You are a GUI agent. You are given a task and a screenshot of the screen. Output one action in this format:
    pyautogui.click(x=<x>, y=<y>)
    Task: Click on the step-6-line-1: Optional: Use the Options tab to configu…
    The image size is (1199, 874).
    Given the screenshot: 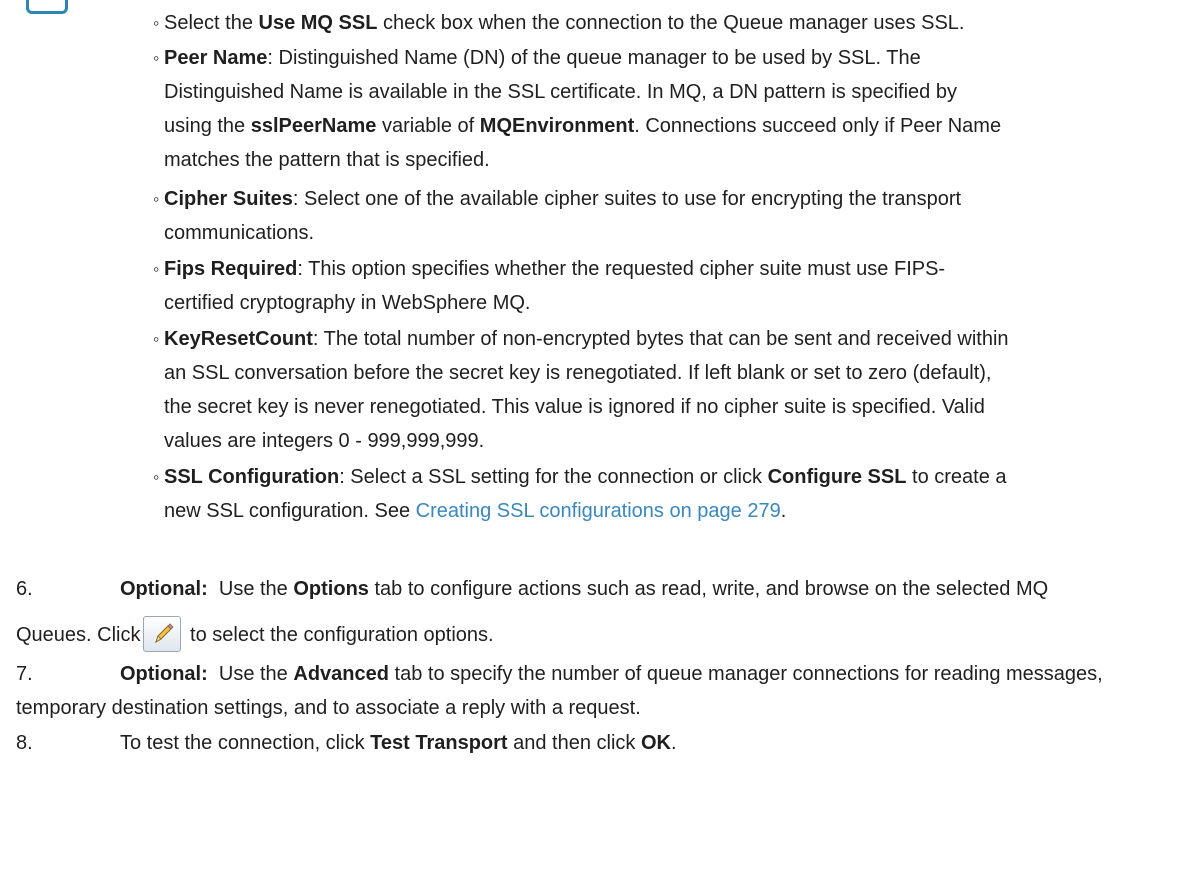 What is the action you would take?
    pyautogui.click(x=584, y=589)
    